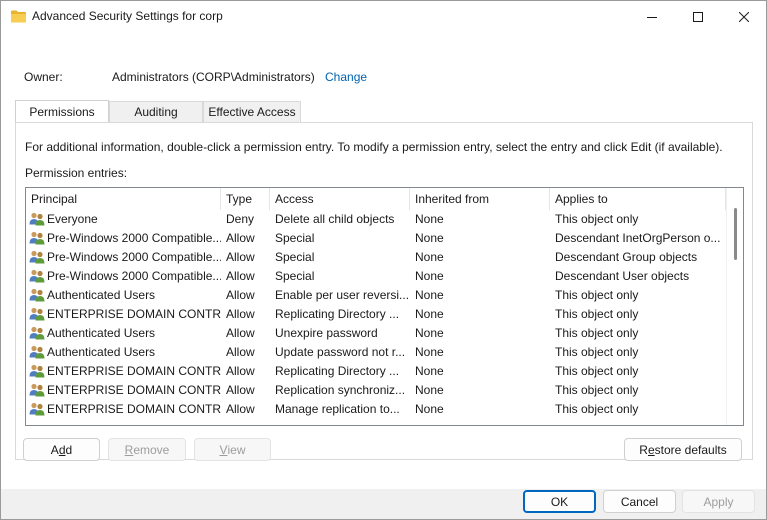  I want to click on remove-button: Remove, so click(147, 449).